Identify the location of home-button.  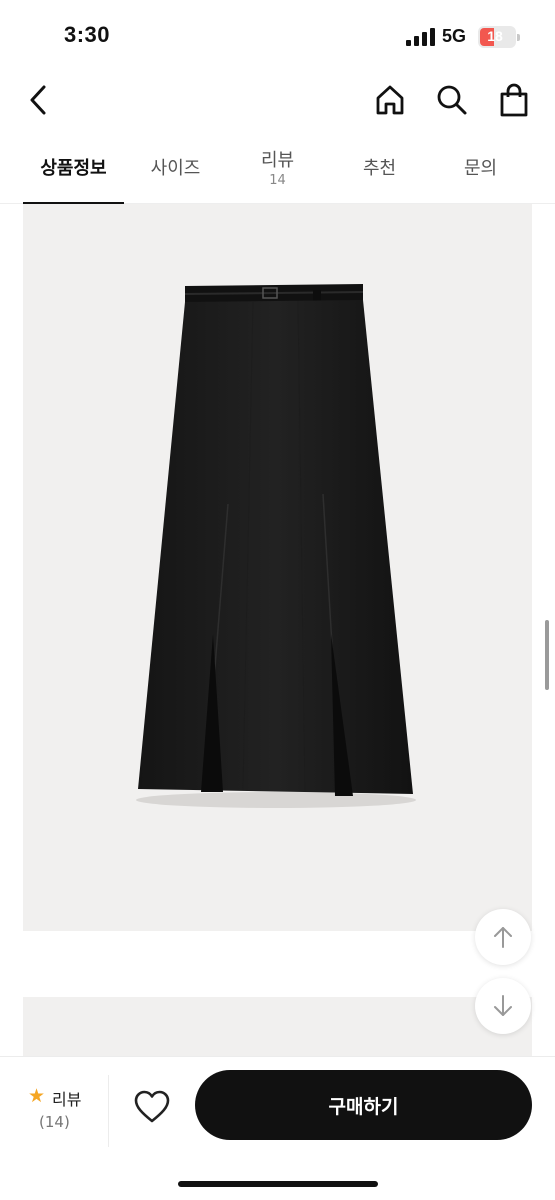
(390, 100).